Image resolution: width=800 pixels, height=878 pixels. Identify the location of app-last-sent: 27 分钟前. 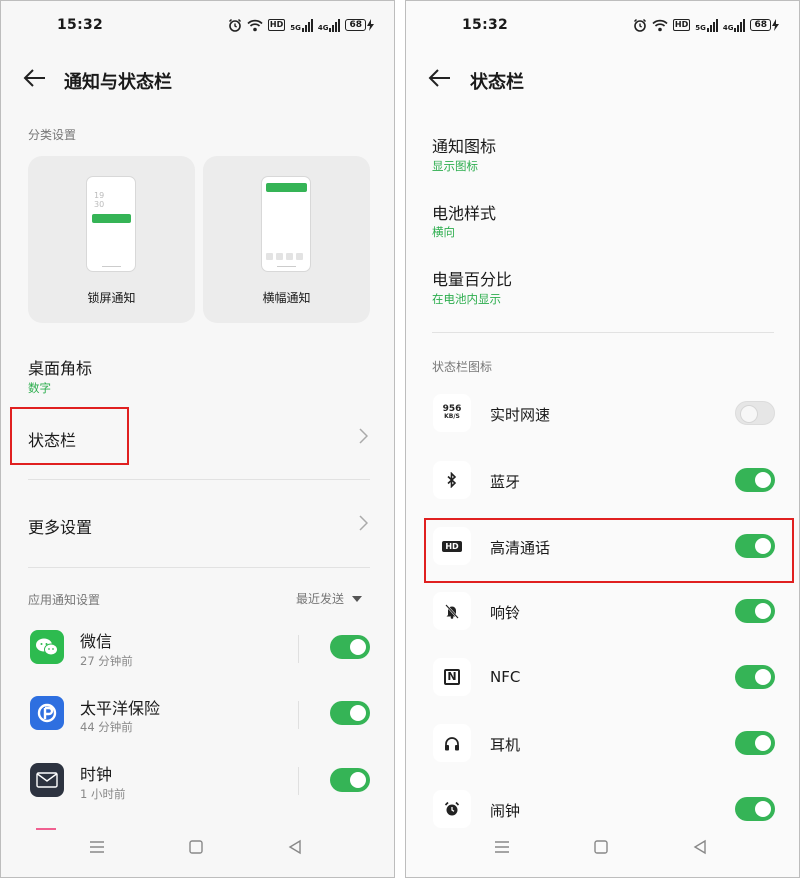
(106, 661).